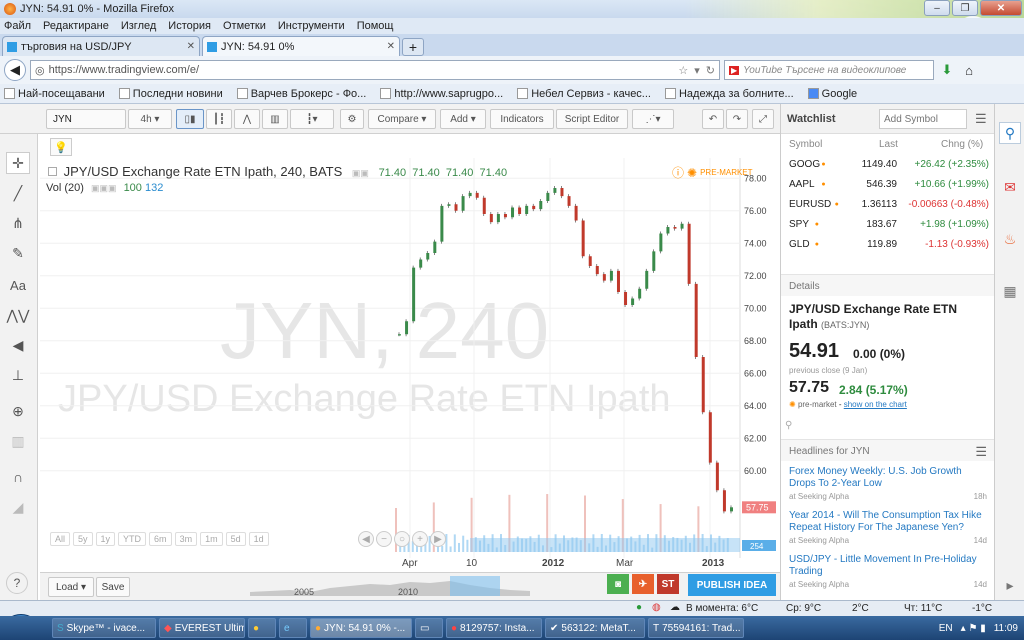  I want to click on magnet-tool: ∩, so click(18, 477).